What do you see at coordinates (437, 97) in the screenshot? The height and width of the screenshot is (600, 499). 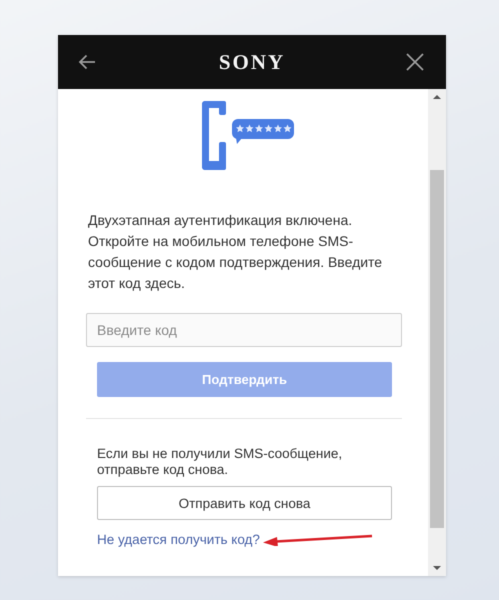 I see `scroll-up-icon` at bounding box center [437, 97].